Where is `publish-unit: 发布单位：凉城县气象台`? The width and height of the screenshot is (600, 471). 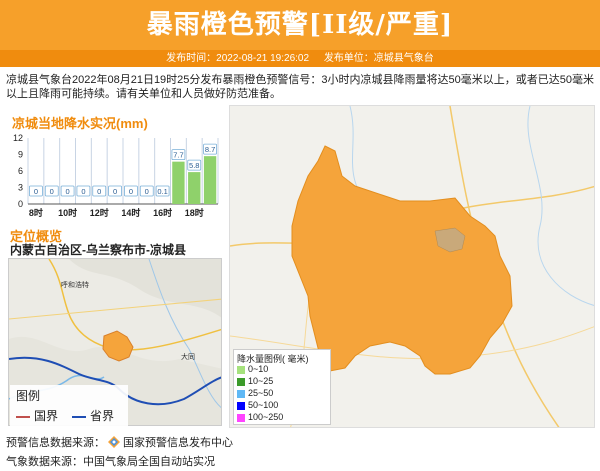 publish-unit: 发布单位：凉城县气象台 is located at coordinates (378, 58).